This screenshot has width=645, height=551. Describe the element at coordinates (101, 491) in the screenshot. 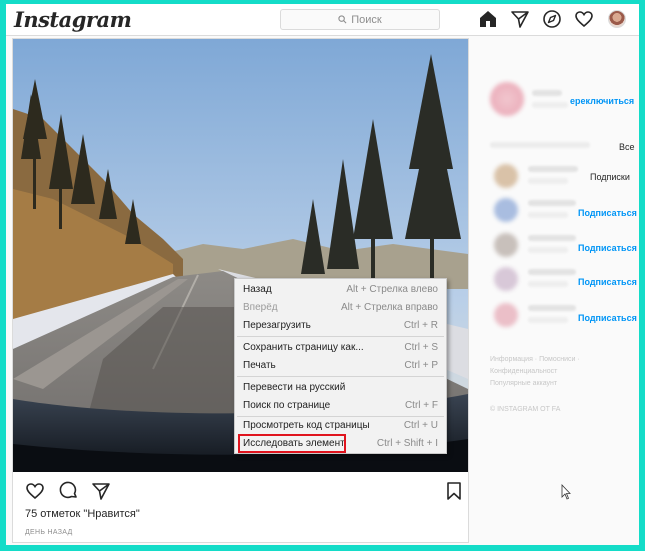

I see `share-icon` at that location.